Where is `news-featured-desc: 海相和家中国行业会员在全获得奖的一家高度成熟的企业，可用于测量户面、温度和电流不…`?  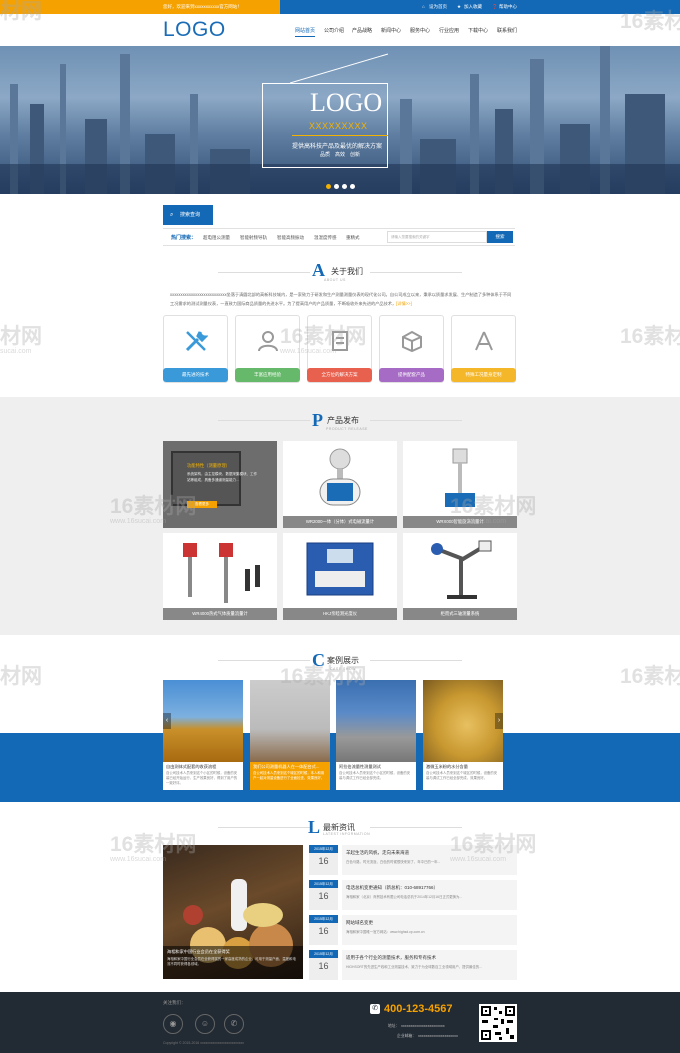
news-featured-desc: 海相和家中国行业会员在全获得奖的一家高度成熟的企业，可用于测量户面、温度和电流不… is located at coordinates (231, 961).